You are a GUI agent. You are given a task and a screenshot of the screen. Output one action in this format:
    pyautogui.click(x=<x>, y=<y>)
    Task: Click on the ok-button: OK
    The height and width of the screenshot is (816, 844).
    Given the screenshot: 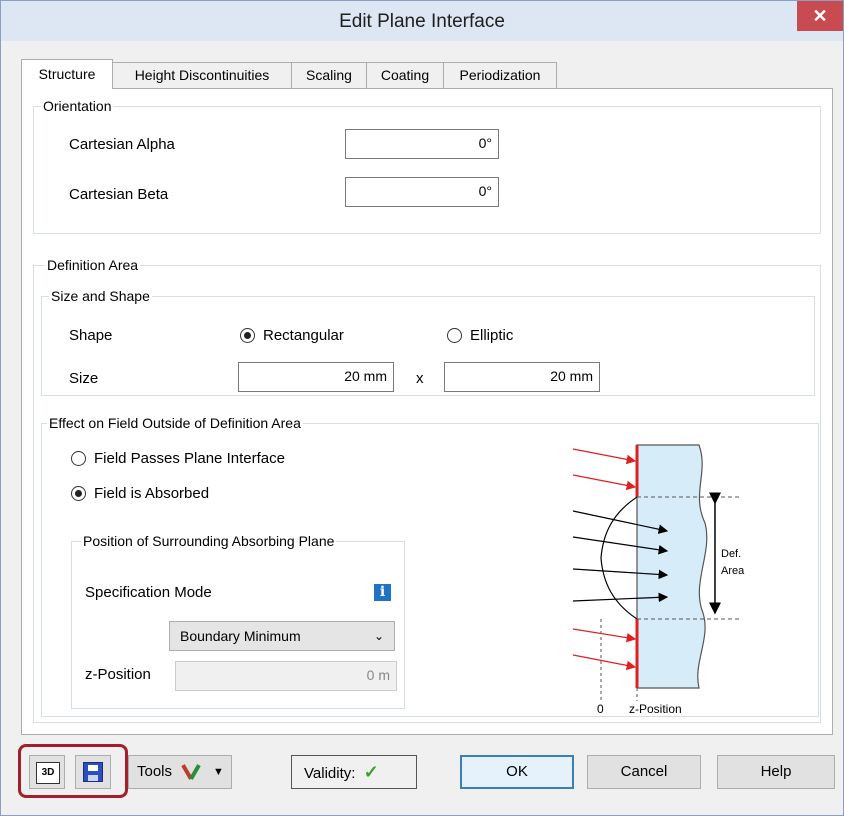 What is the action you would take?
    pyautogui.click(x=517, y=772)
    